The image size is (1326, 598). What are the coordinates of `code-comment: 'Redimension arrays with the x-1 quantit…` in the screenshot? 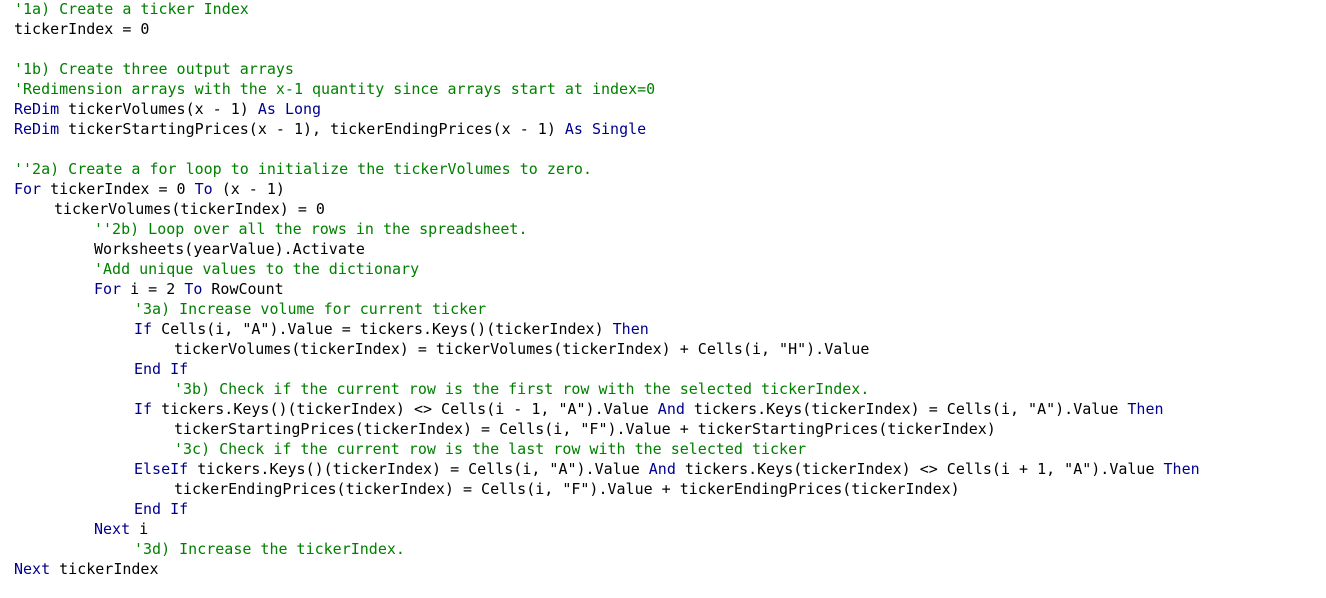 It's located at (335, 89).